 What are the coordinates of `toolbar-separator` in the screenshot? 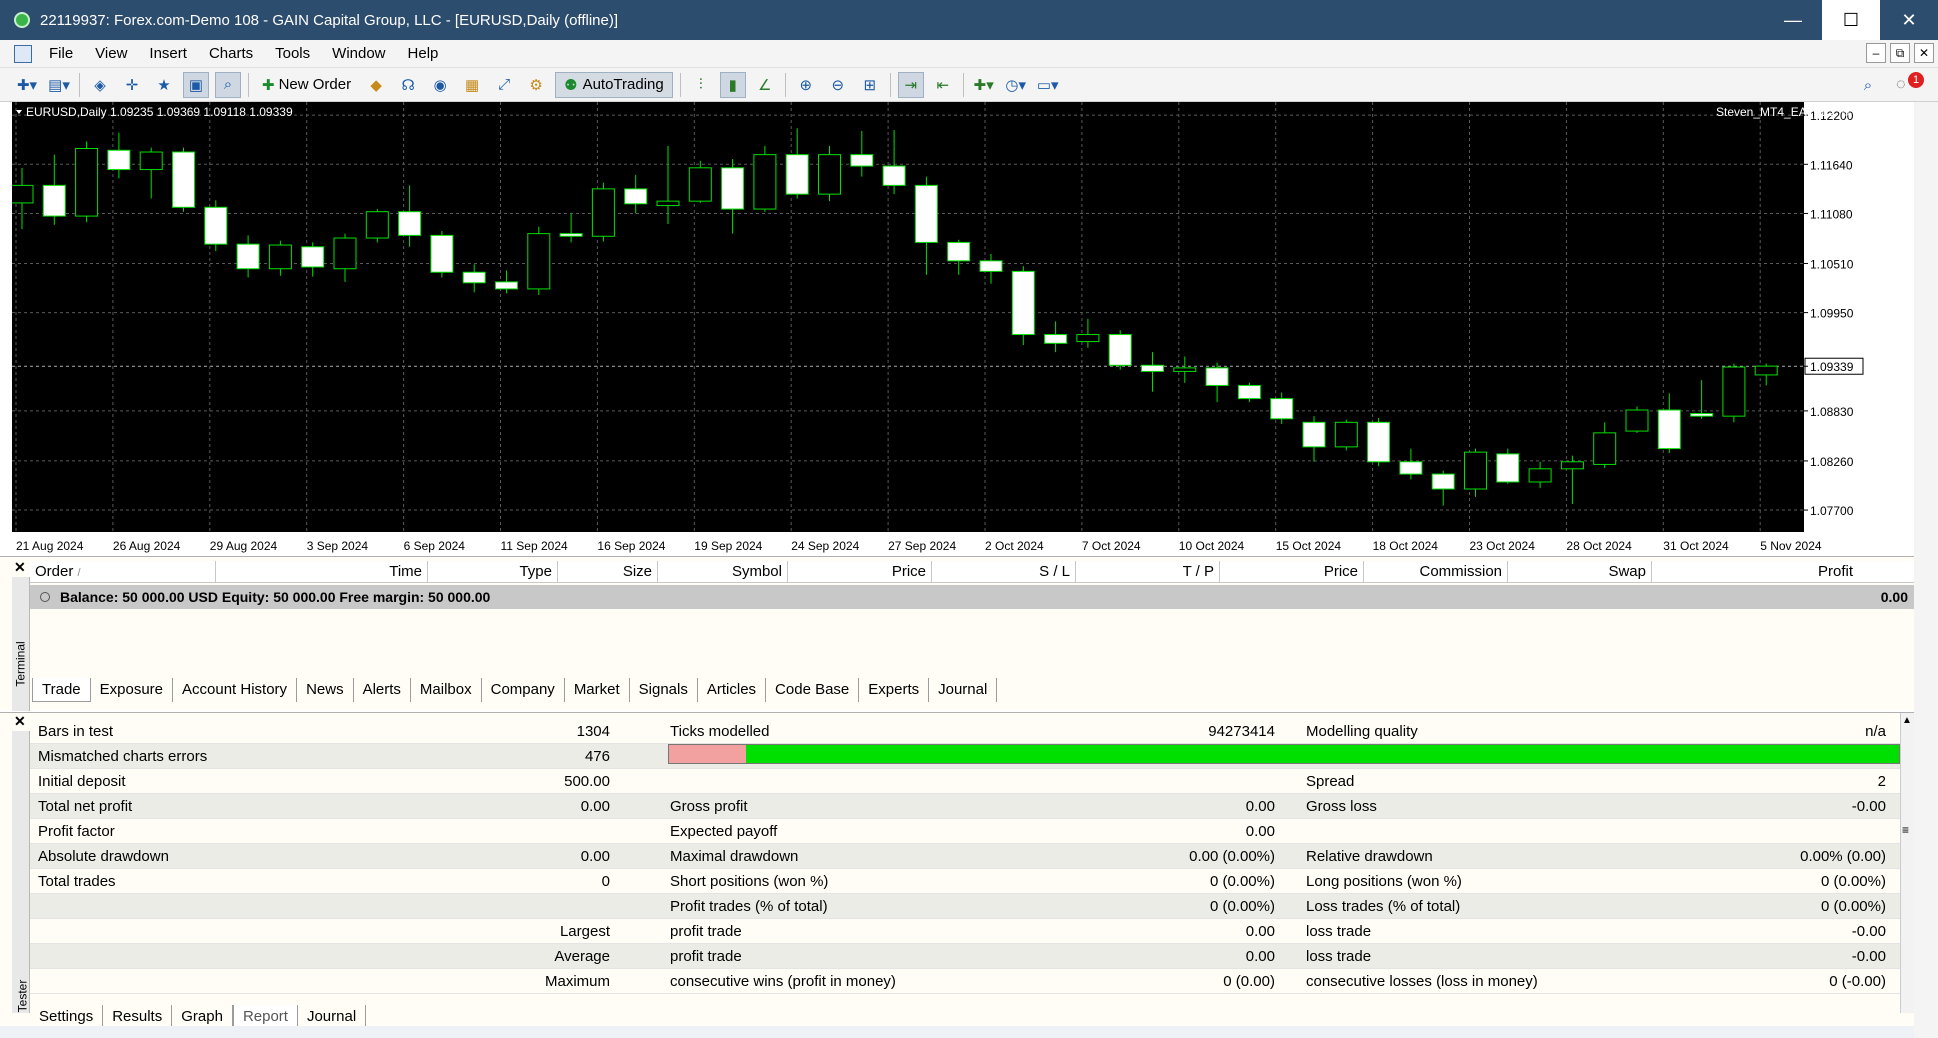 It's located at (785, 84).